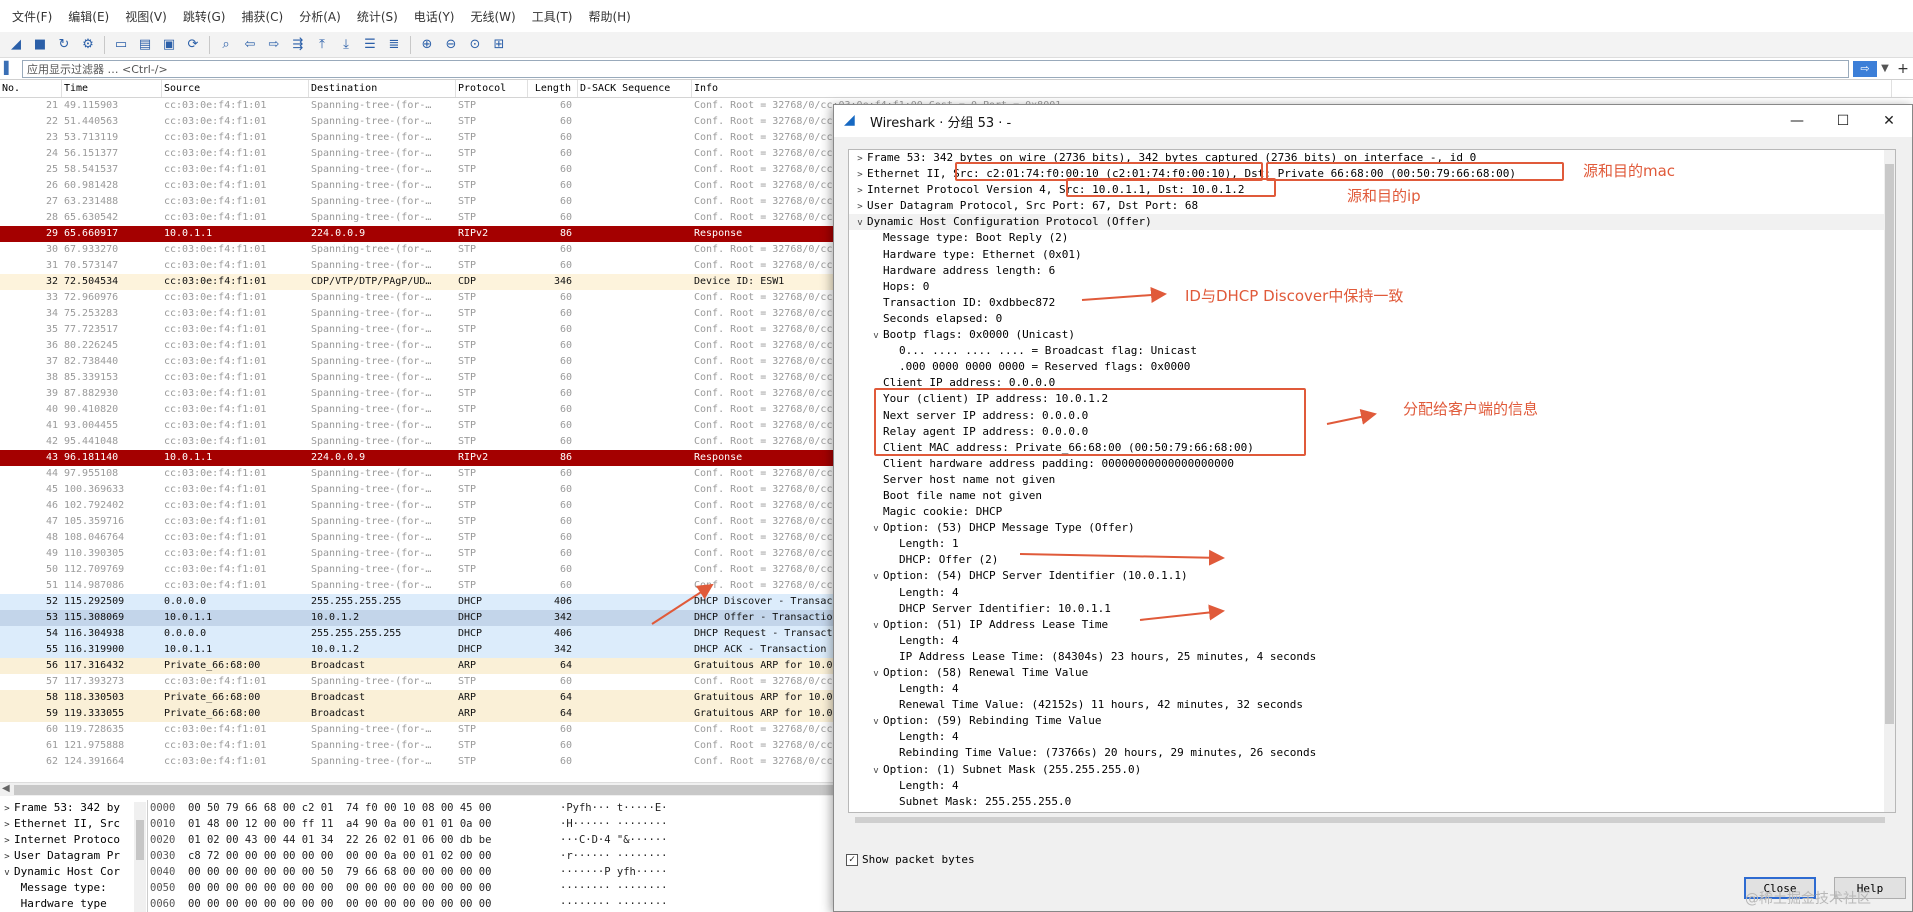  What do you see at coordinates (370, 45) in the screenshot?
I see `autoscroll-icon: ☰` at bounding box center [370, 45].